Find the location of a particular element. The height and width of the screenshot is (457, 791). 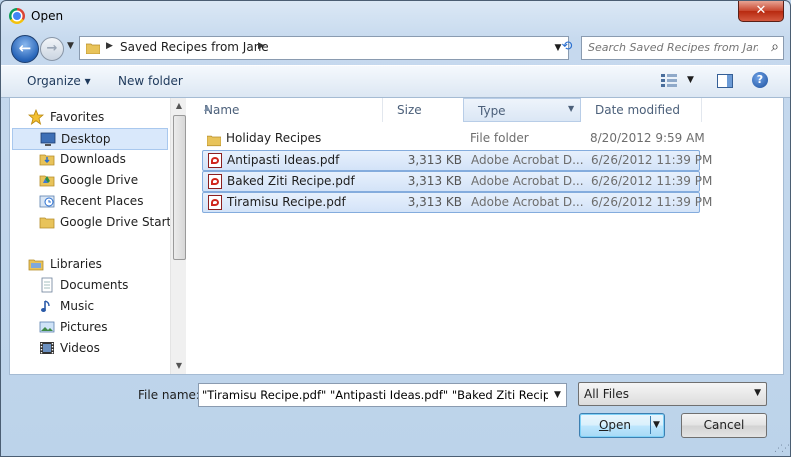

command-toolbar: Organize ▾ New folder ▼ ? is located at coordinates (395, 81).